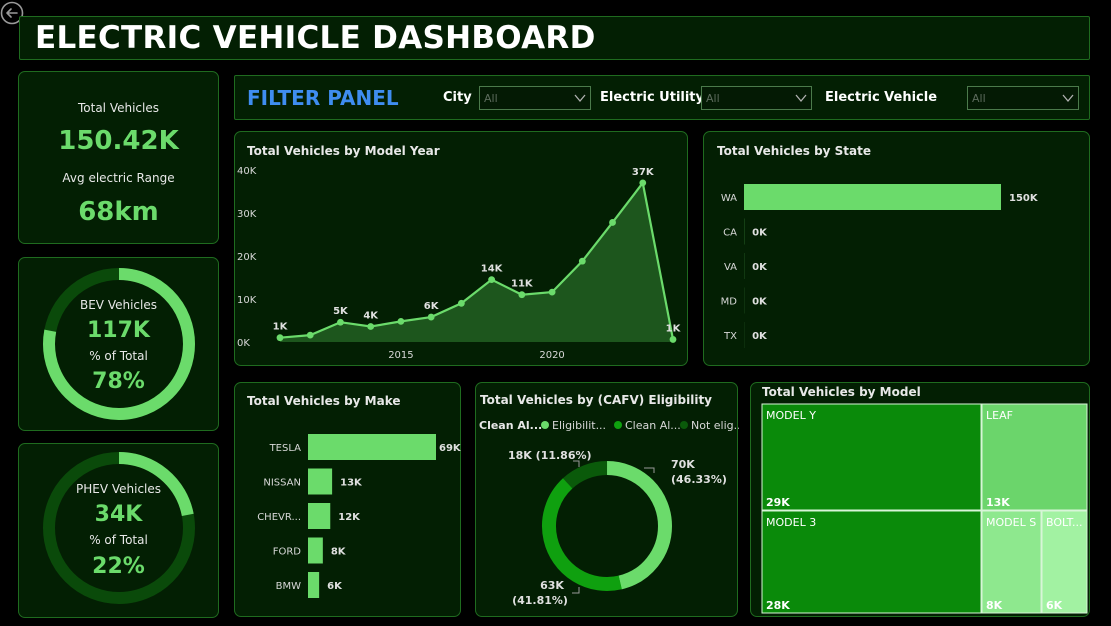  I want to click on data-label: 150K, so click(1024, 198).